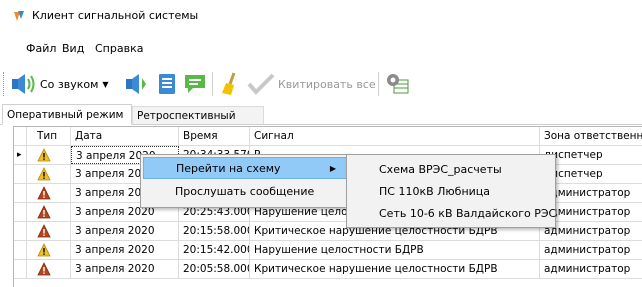  I want to click on play-sound-button, so click(138, 84).